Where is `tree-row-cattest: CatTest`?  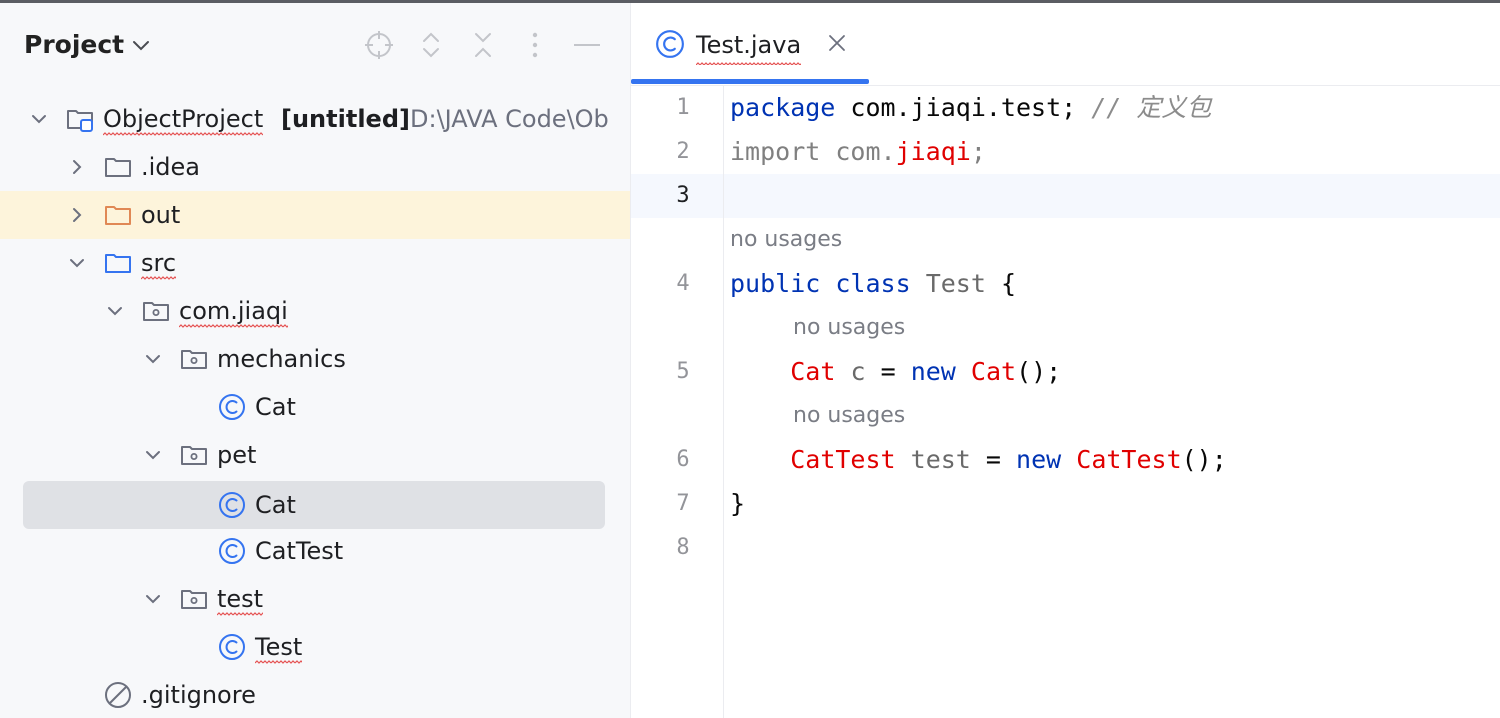 tree-row-cattest: CatTest is located at coordinates (315, 551).